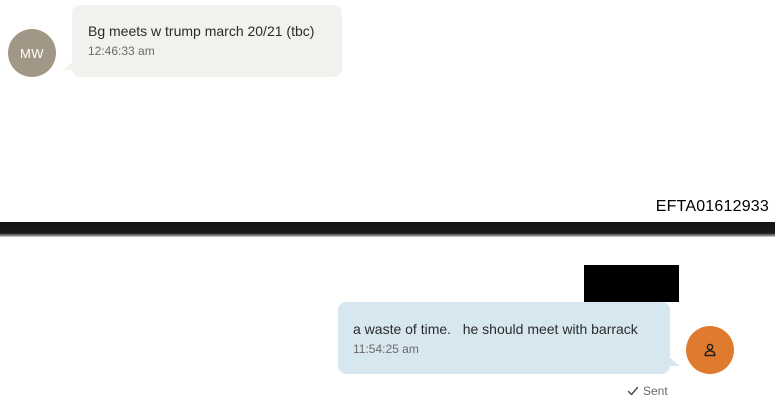 Image resolution: width=775 pixels, height=401 pixels. What do you see at coordinates (121, 51) in the screenshot?
I see `message-timestamp: 12:46:33 am` at bounding box center [121, 51].